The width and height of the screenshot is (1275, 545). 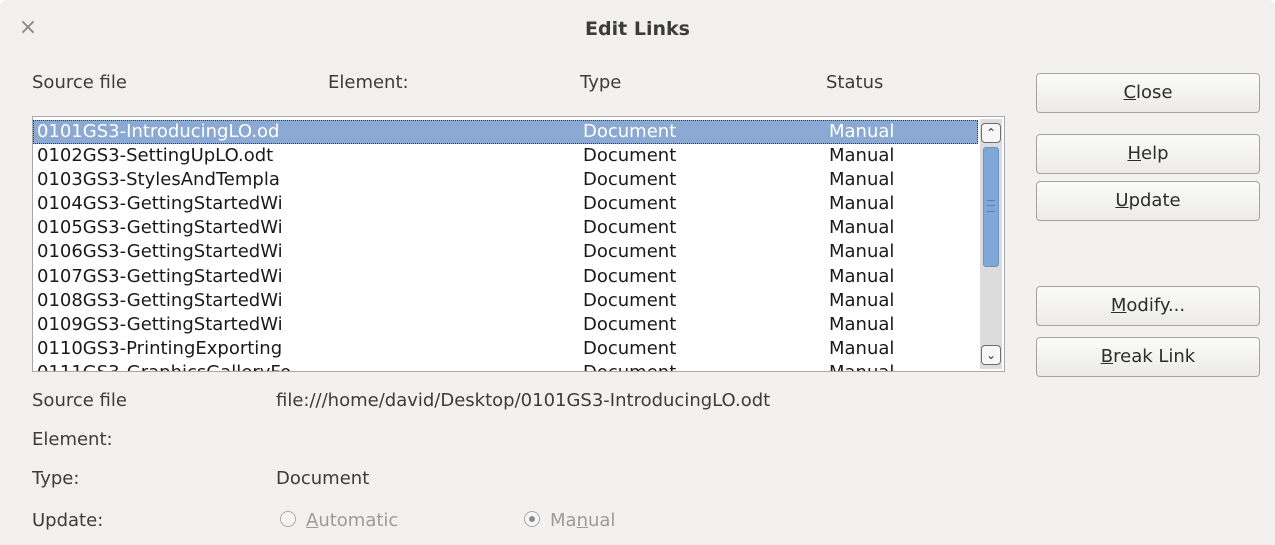 I want to click on link-row: 0103GS3-StylesAndTempla Document Manual, so click(x=505, y=180).